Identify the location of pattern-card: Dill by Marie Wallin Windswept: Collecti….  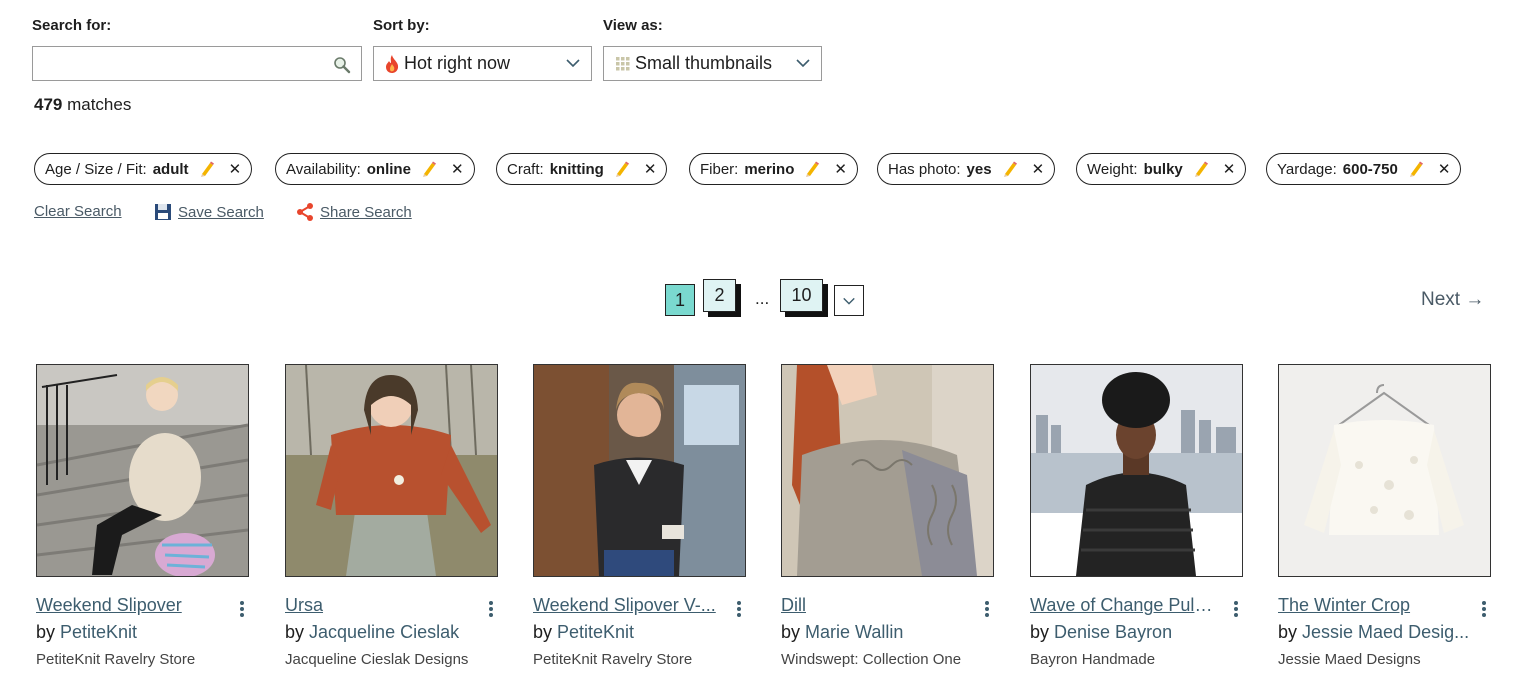
(887, 516).